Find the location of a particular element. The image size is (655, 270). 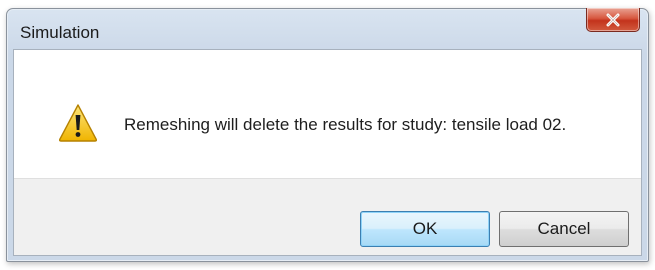

ok-button: OK is located at coordinates (425, 229).